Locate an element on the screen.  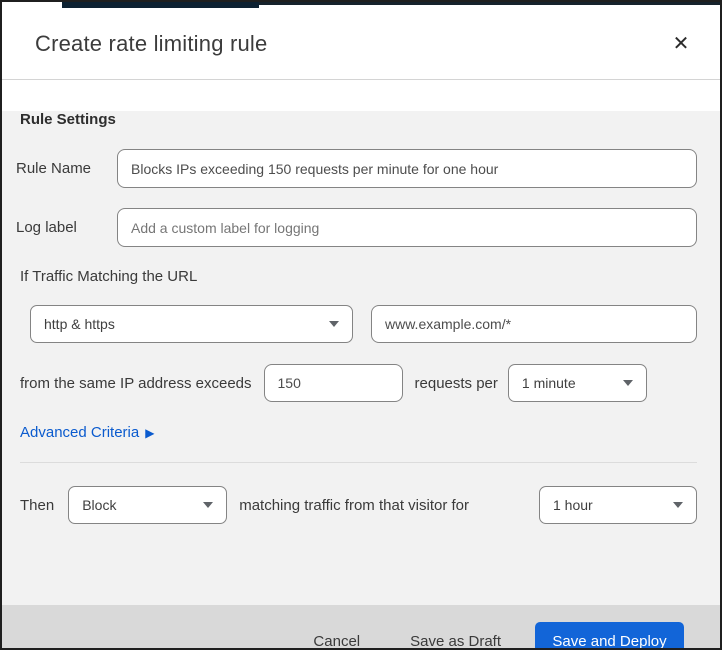
log-label-row: Log label is located at coordinates (356, 227).